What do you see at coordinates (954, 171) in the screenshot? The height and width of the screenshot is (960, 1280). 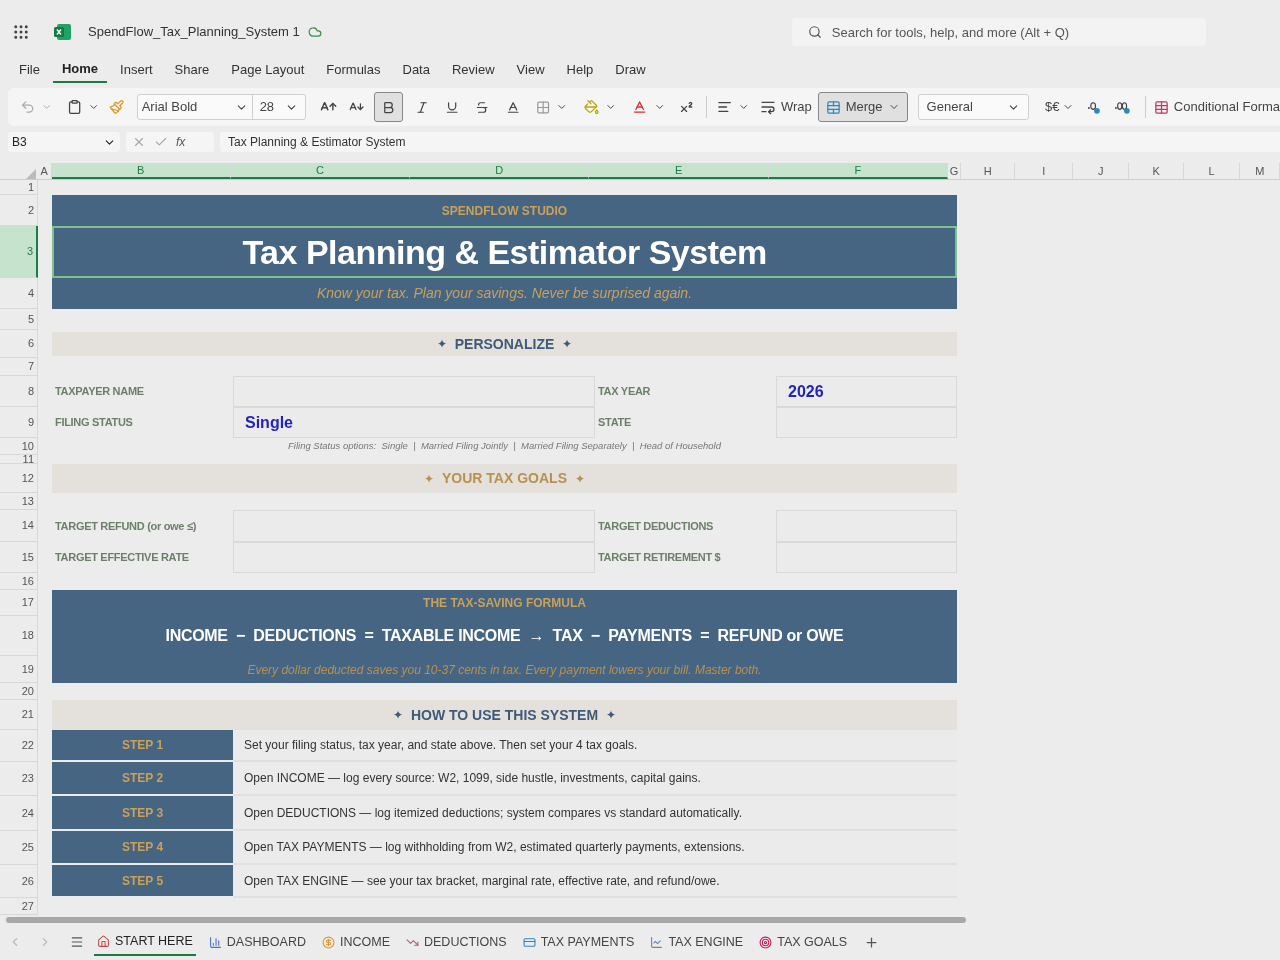 I see `column-header: G` at bounding box center [954, 171].